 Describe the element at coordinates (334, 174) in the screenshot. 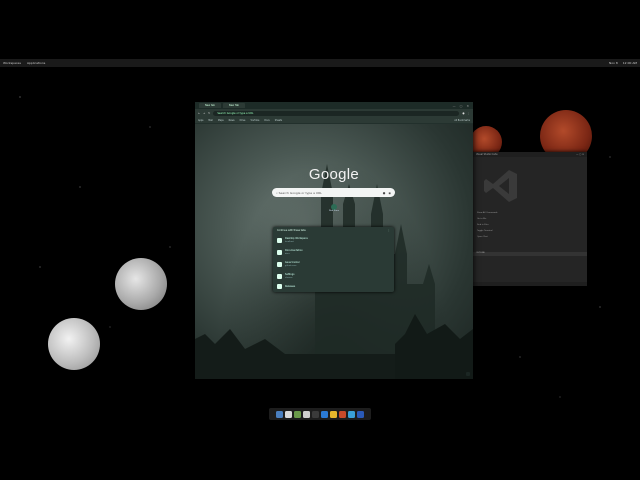

I see `google-logo: Google` at that location.